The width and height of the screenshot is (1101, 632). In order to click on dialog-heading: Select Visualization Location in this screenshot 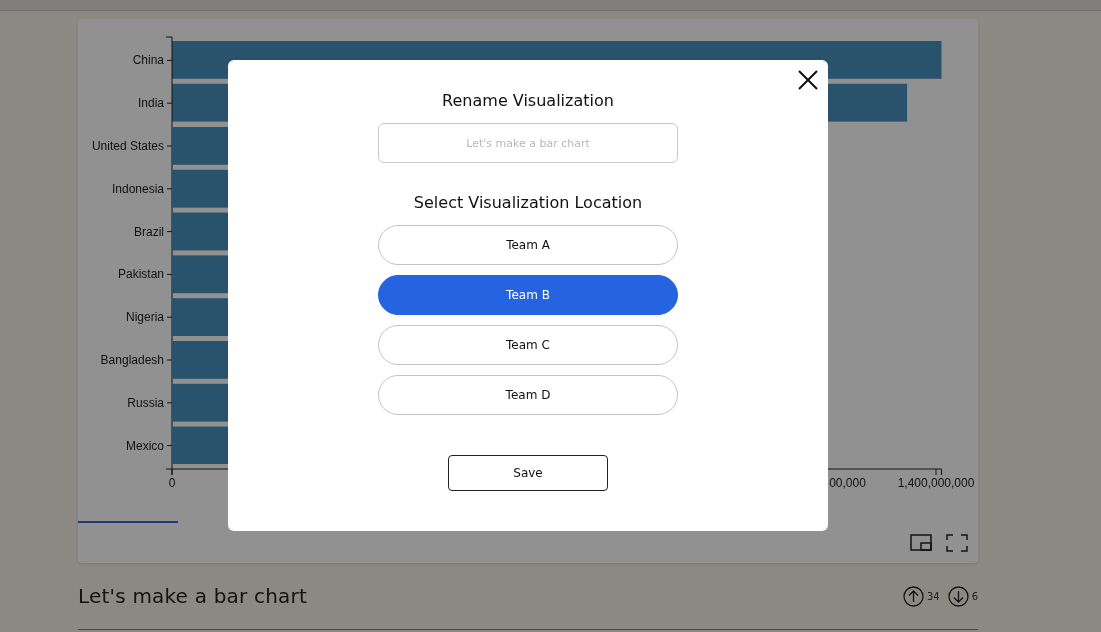, I will do `click(528, 203)`.